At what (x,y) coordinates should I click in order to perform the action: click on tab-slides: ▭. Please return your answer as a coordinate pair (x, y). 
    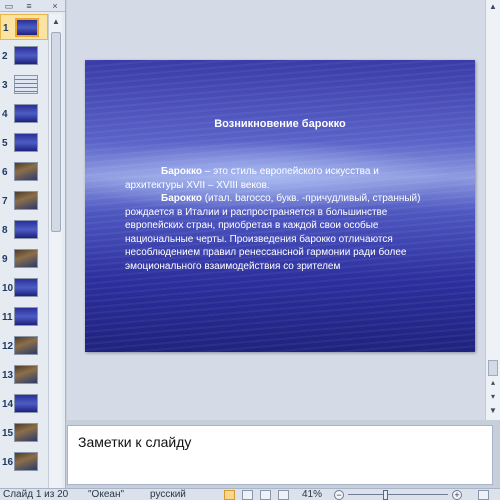
    Looking at the image, I should click on (9, 6).